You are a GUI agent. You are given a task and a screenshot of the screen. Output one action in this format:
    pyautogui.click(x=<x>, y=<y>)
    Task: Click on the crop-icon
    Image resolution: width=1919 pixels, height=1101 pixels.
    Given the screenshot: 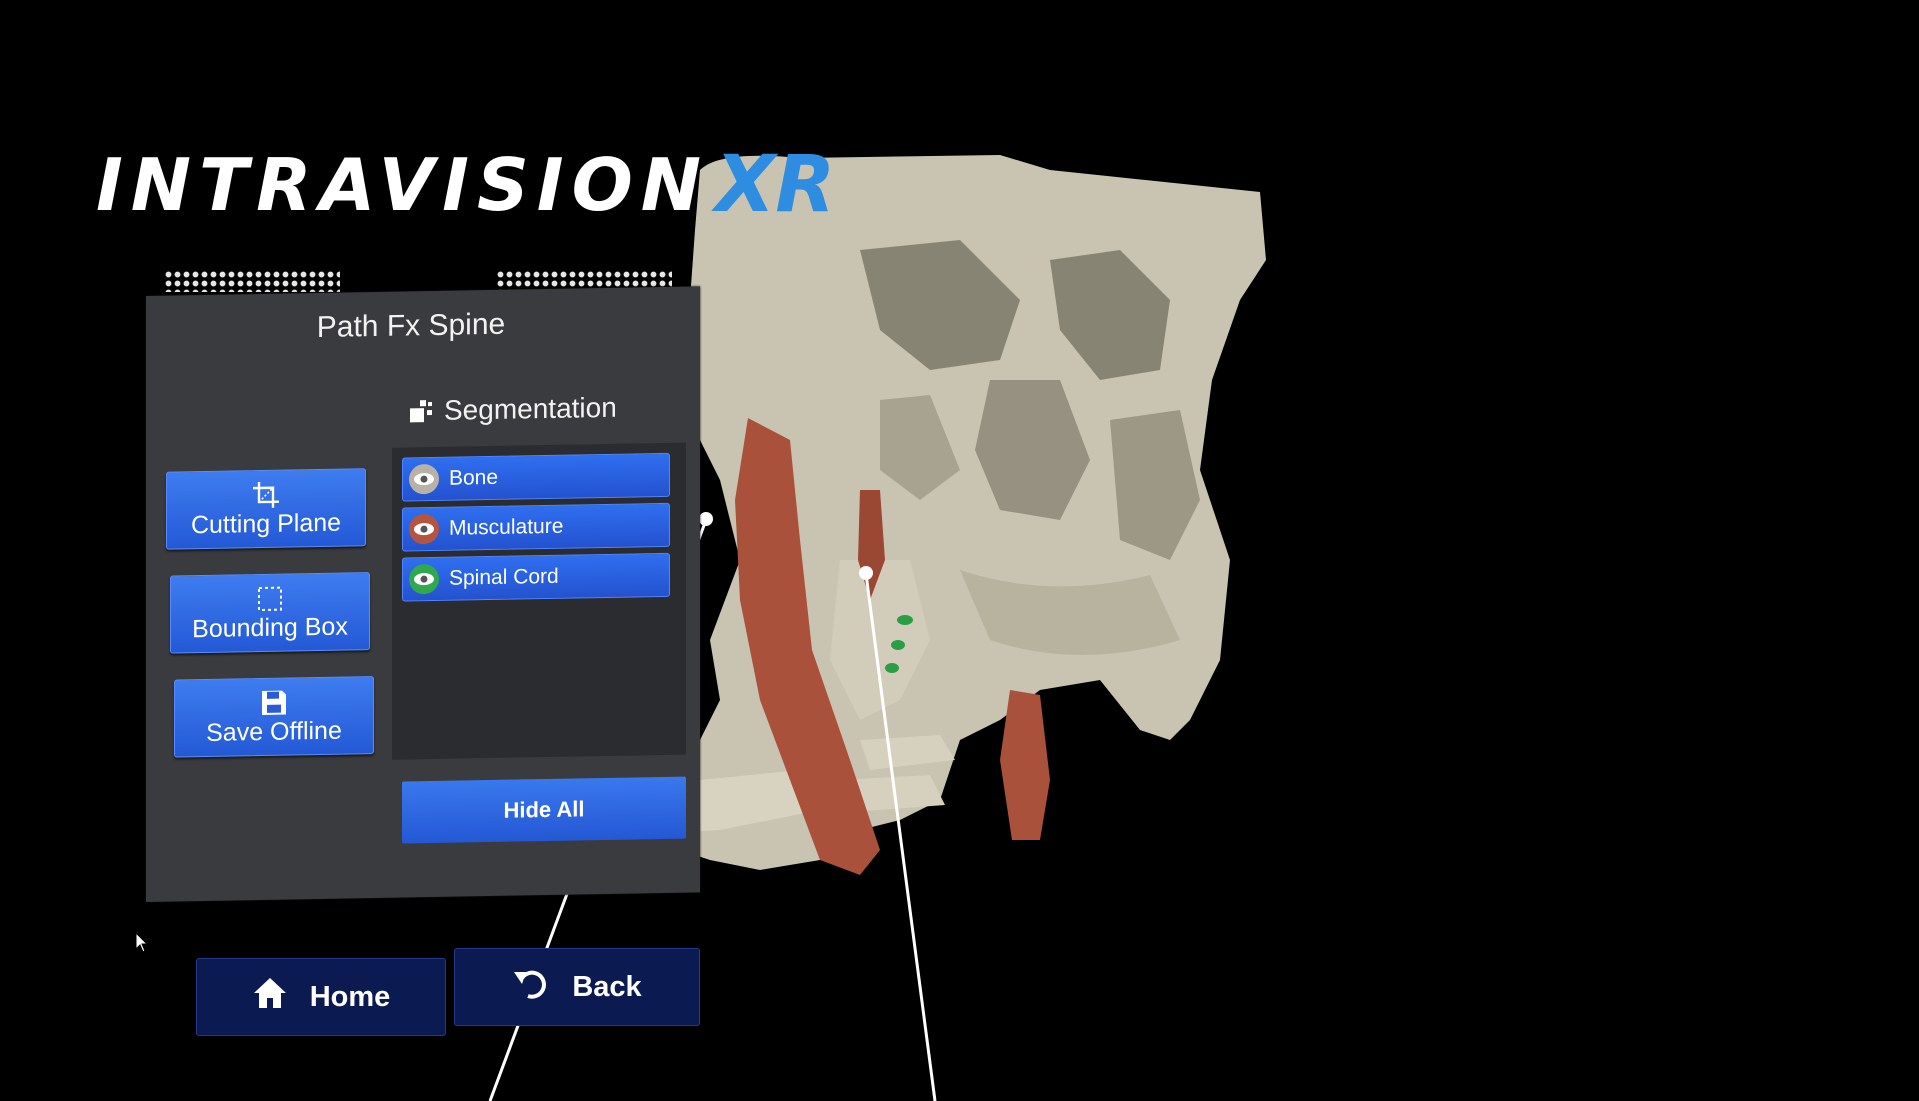 What is the action you would take?
    pyautogui.click(x=266, y=494)
    